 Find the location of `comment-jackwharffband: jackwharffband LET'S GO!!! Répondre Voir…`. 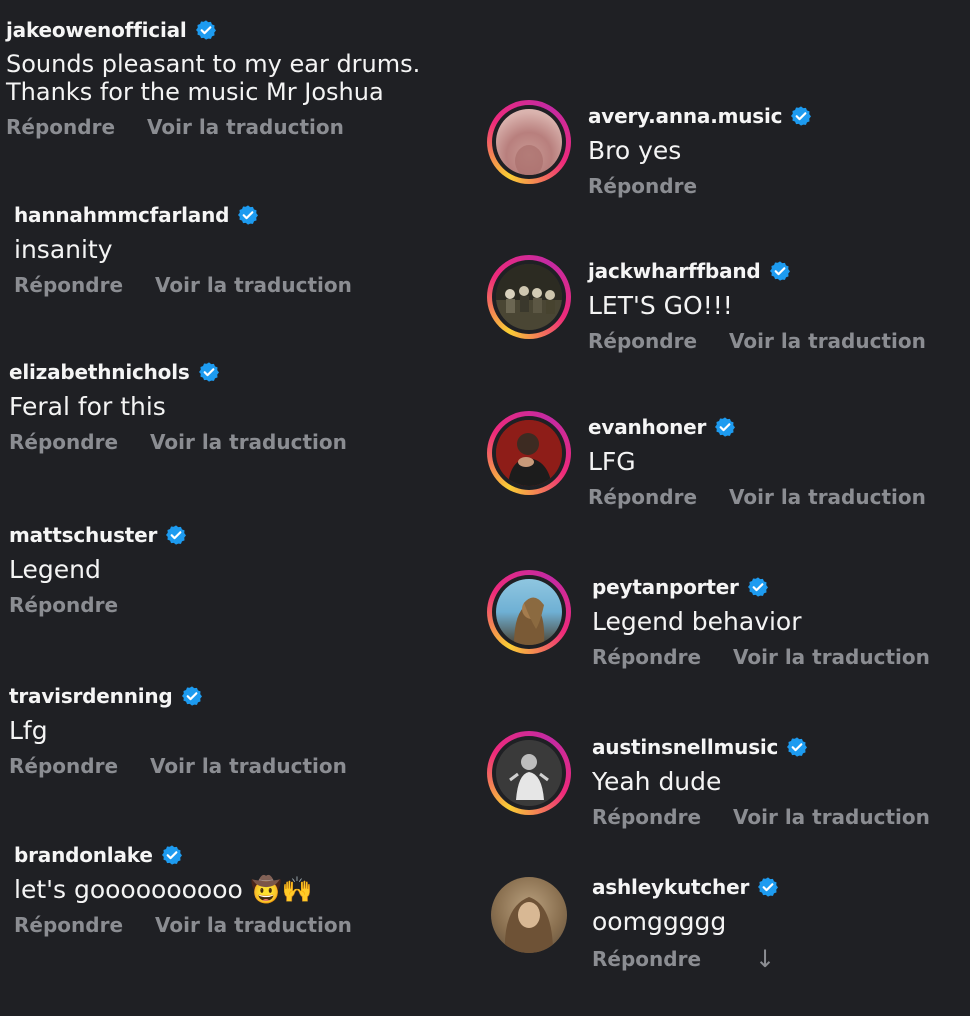

comment-jackwharffband: jackwharffband LET'S GO!!! Répondre Voir… is located at coordinates (757, 306).